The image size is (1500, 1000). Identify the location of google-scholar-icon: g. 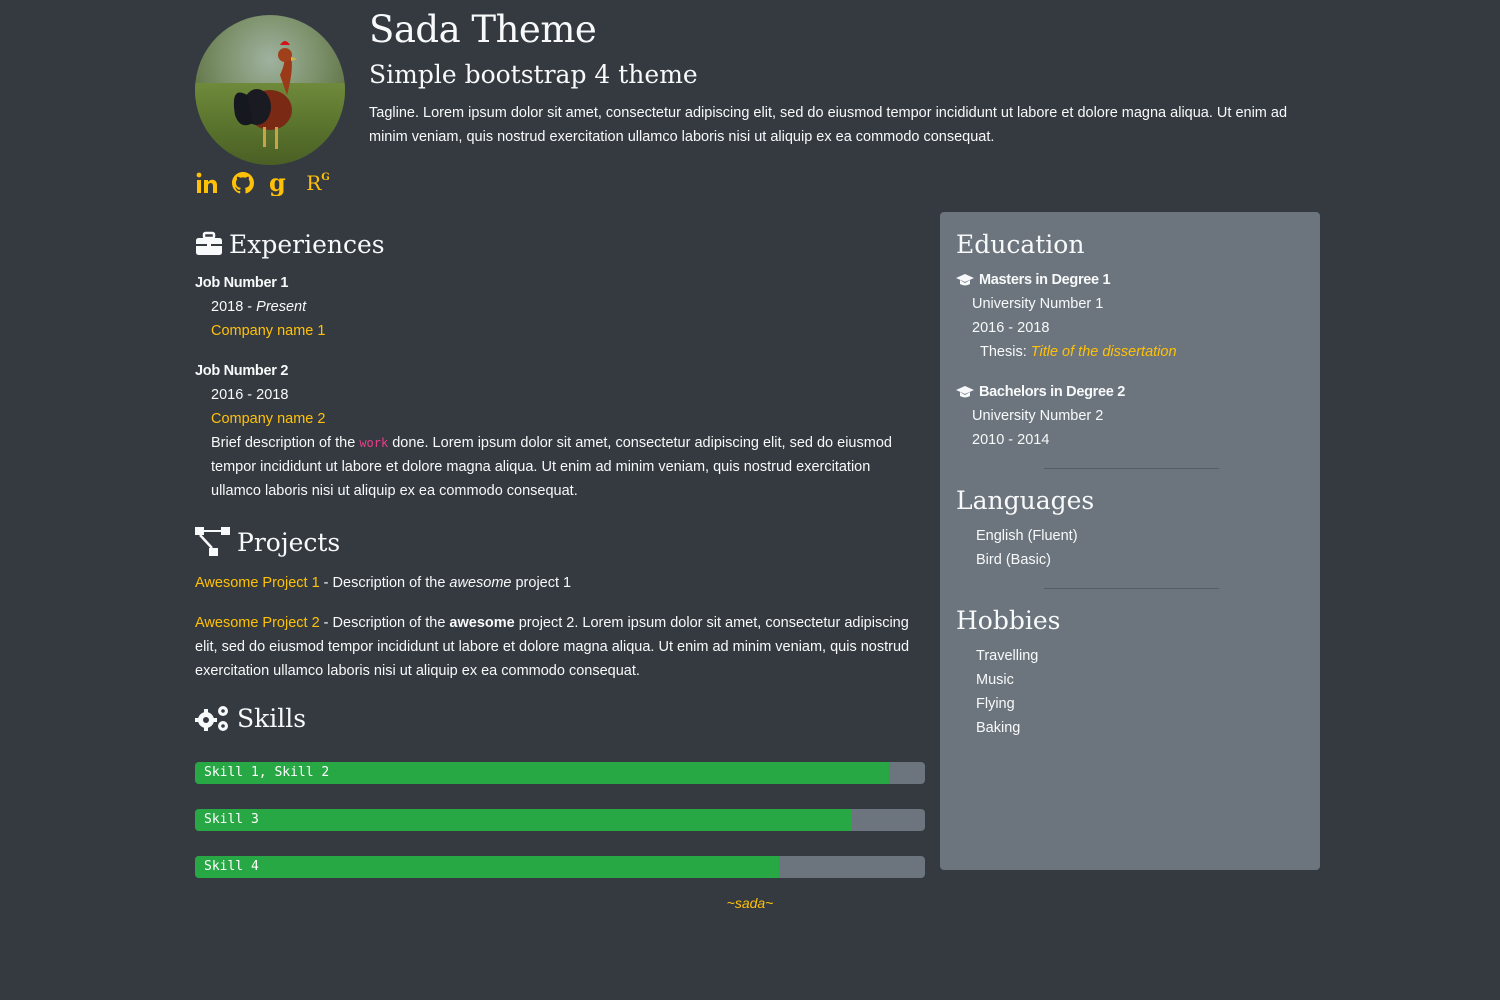
(279, 183).